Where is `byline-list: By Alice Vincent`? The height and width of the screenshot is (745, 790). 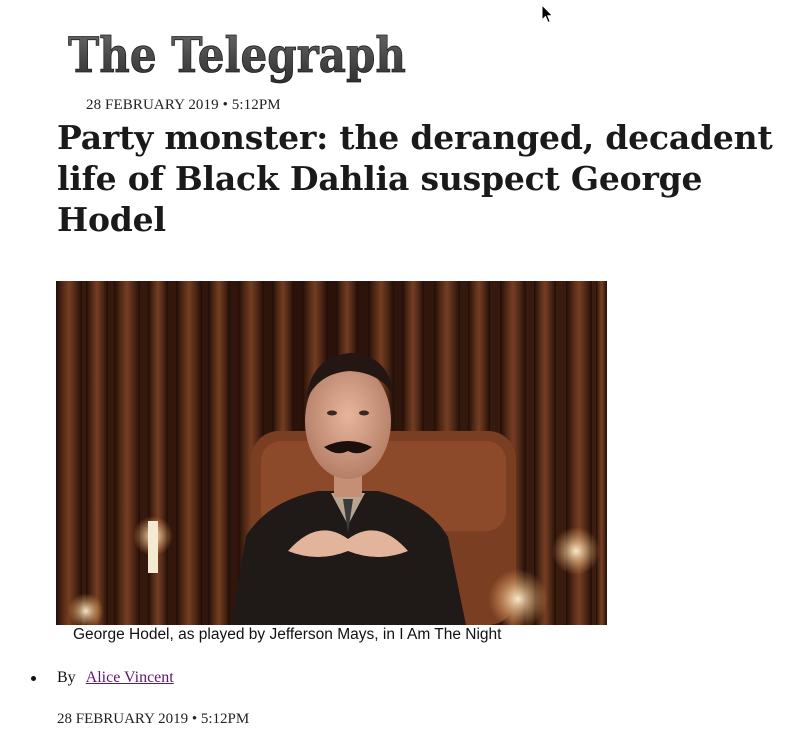 byline-list: By Alice Vincent is located at coordinates (87, 678).